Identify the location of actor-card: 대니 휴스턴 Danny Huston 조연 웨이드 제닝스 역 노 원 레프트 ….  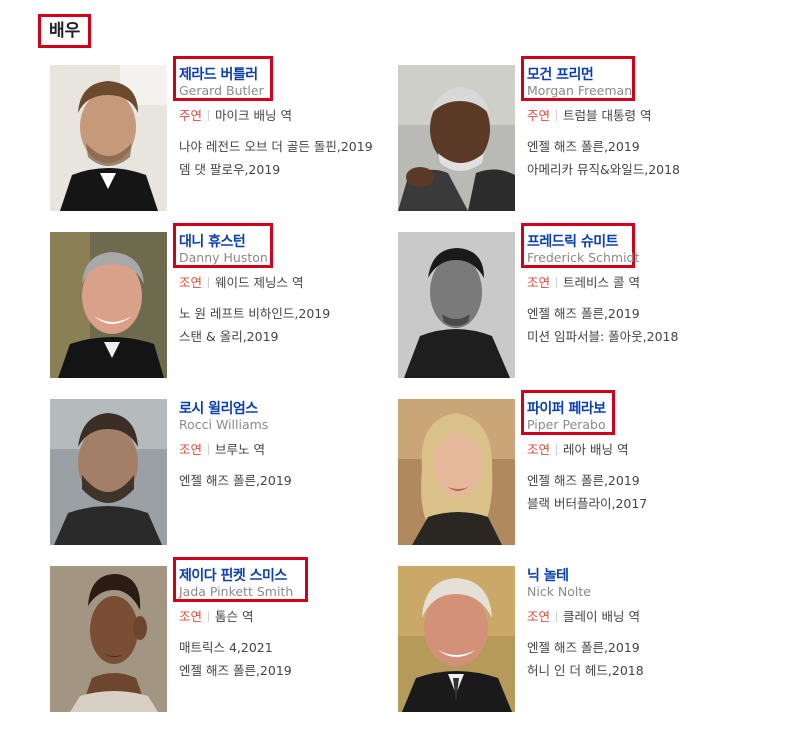
(220, 302).